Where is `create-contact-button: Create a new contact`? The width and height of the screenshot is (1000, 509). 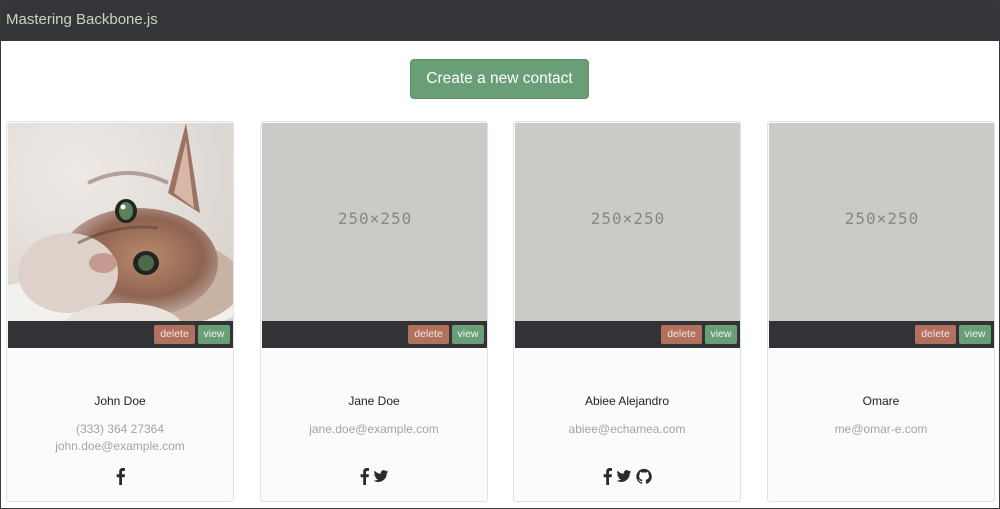 create-contact-button: Create a new contact is located at coordinates (499, 79).